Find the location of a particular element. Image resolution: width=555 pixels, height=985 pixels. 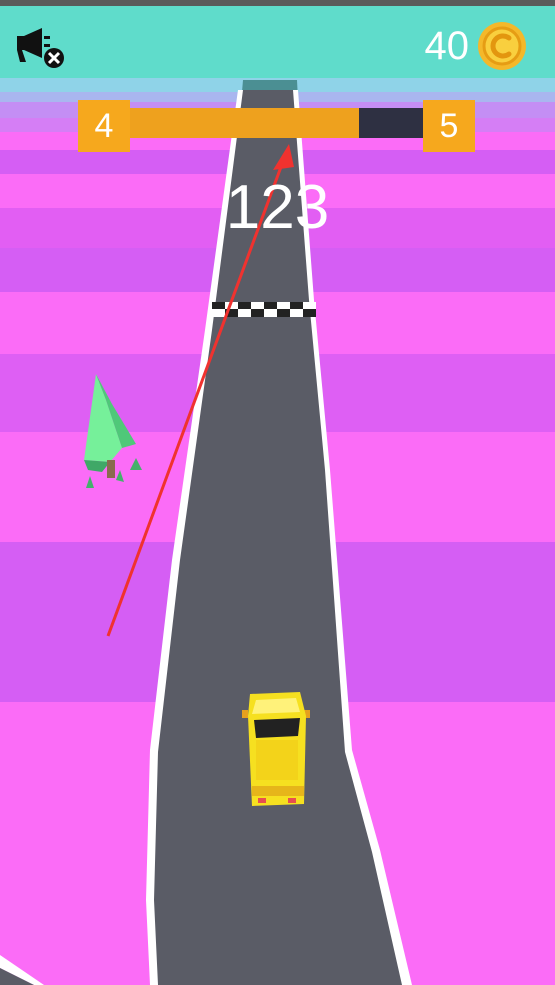

current-level-badge: 4 is located at coordinates (104, 126).